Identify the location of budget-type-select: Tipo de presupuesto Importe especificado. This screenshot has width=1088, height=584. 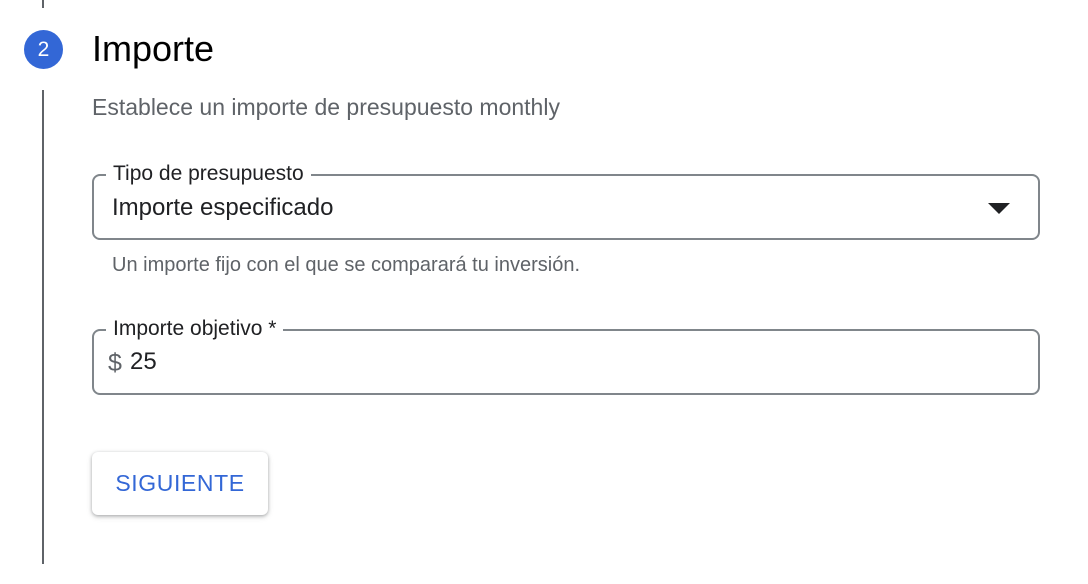
(566, 200).